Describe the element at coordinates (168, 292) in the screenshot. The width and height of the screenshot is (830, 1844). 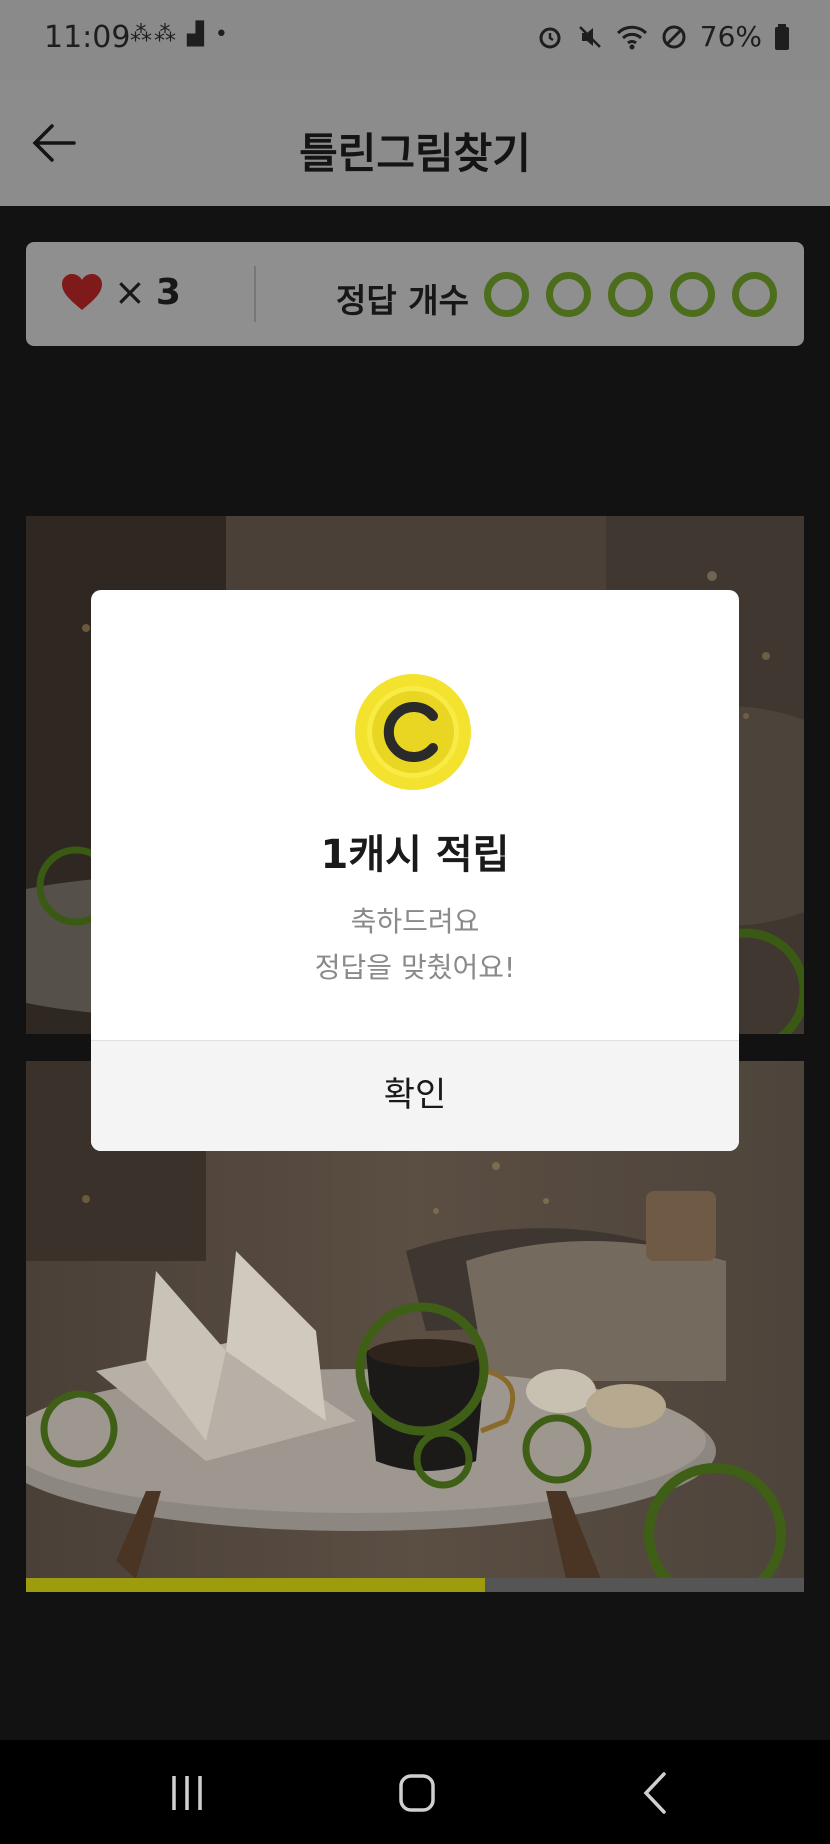
I see `lives-count: 3` at that location.